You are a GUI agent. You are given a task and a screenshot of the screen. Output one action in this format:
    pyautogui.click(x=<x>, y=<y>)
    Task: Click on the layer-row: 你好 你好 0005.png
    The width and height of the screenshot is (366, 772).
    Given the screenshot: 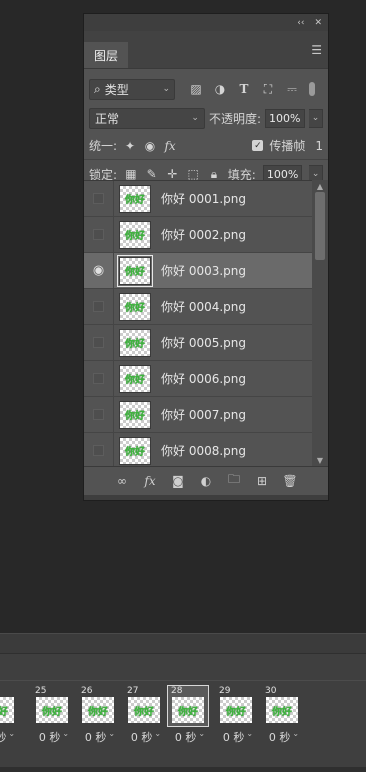 What is the action you would take?
    pyautogui.click(x=198, y=342)
    